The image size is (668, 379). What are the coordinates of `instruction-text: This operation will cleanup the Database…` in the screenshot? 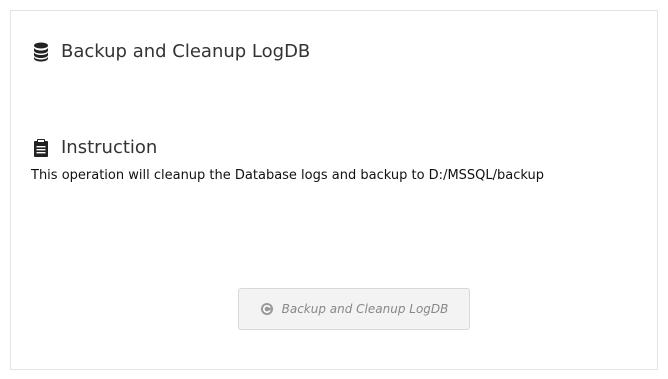 It's located at (288, 175).